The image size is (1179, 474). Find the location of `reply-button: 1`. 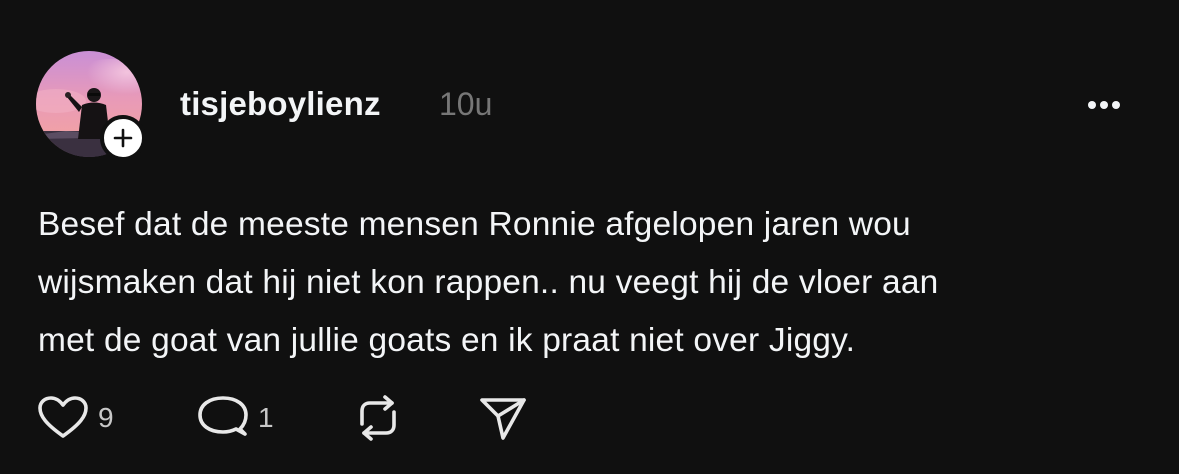

reply-button: 1 is located at coordinates (235, 418).